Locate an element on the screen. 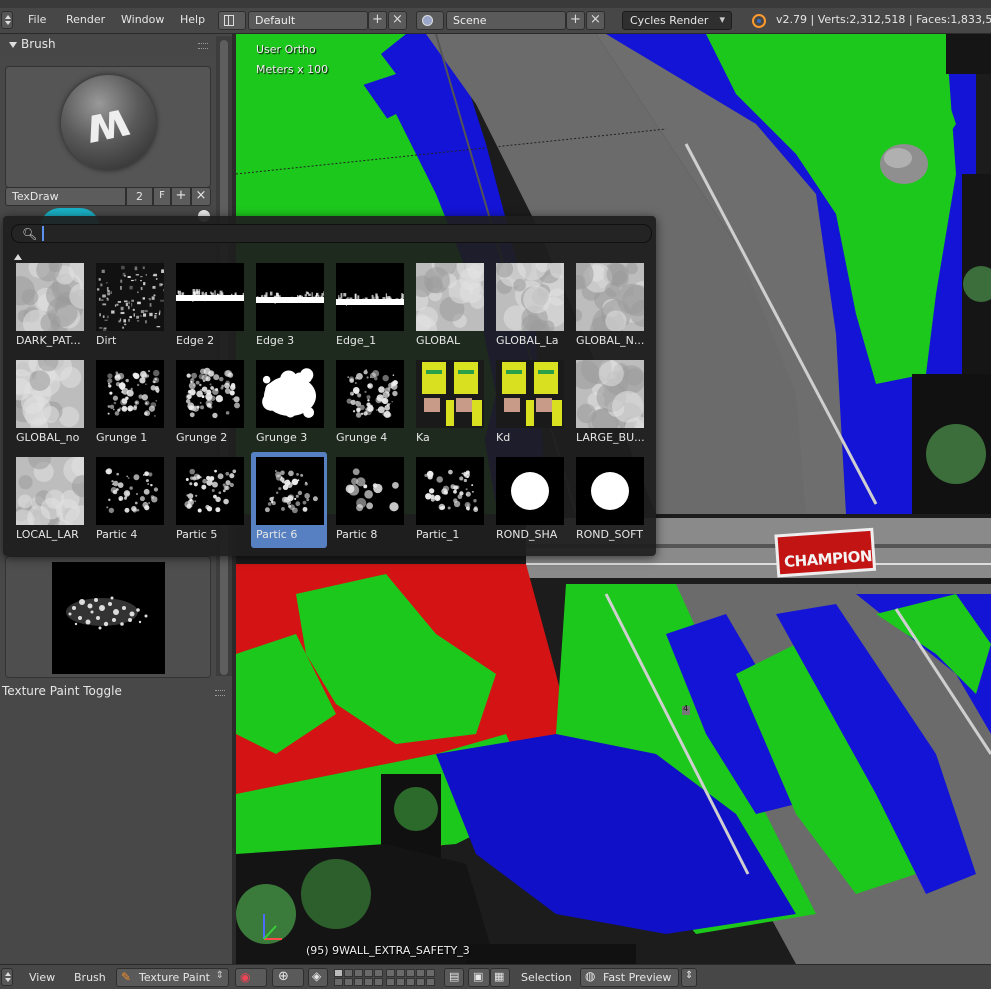 Image resolution: width=991 pixels, height=989 pixels. scene-field: Scene is located at coordinates (506, 20).